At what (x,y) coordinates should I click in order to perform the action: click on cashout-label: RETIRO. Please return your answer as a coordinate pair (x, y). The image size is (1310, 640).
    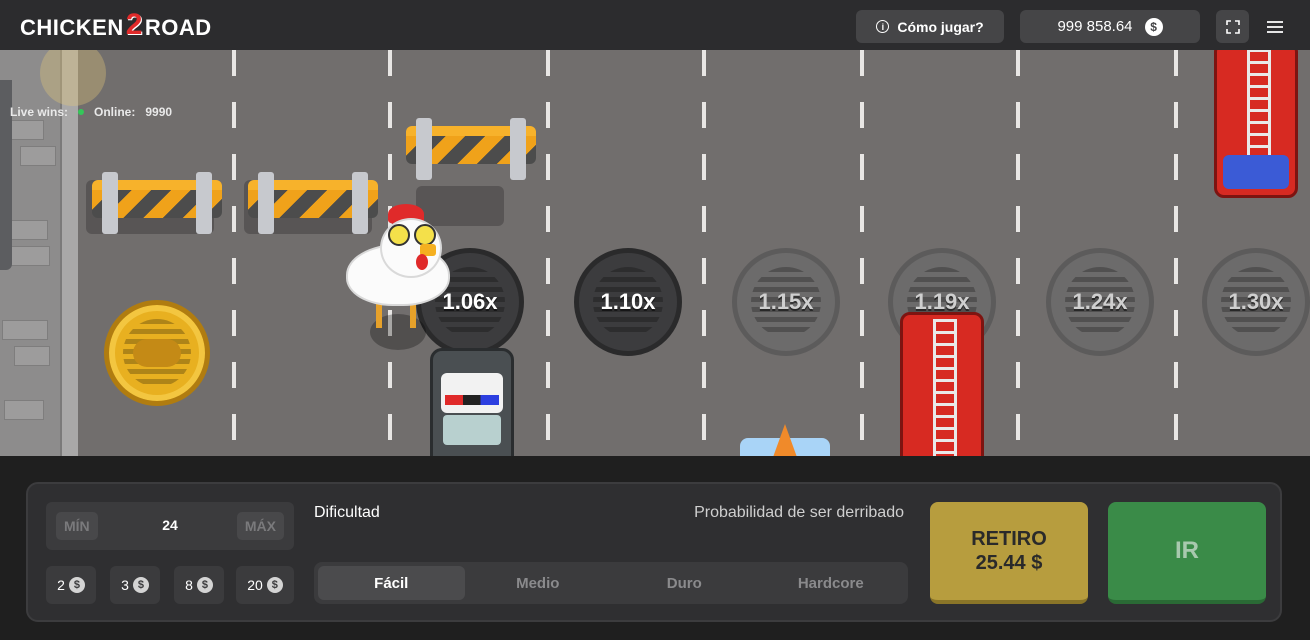
    Looking at the image, I should click on (1009, 539).